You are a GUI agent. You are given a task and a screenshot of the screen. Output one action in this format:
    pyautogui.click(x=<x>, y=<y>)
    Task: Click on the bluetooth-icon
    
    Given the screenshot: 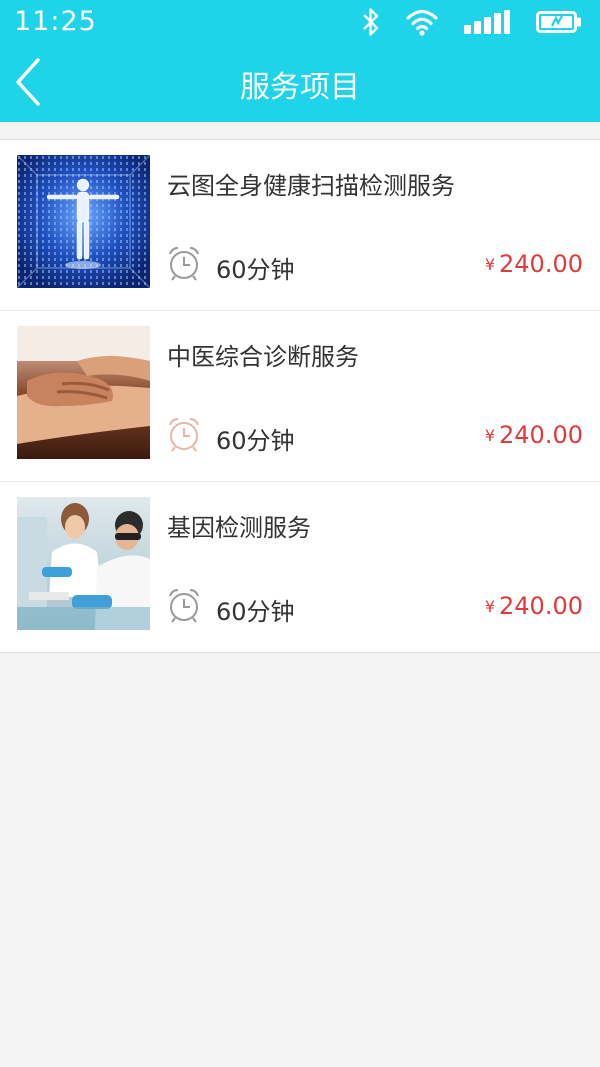 What is the action you would take?
    pyautogui.click(x=371, y=22)
    